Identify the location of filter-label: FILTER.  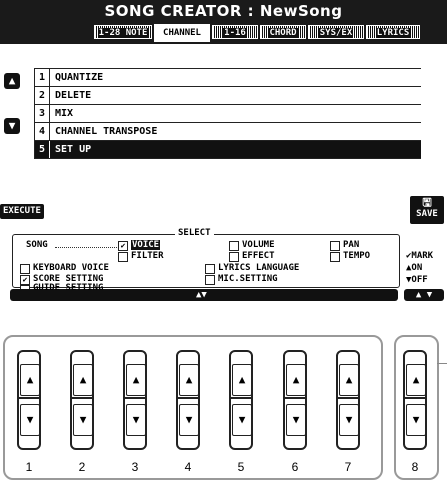
(147, 256).